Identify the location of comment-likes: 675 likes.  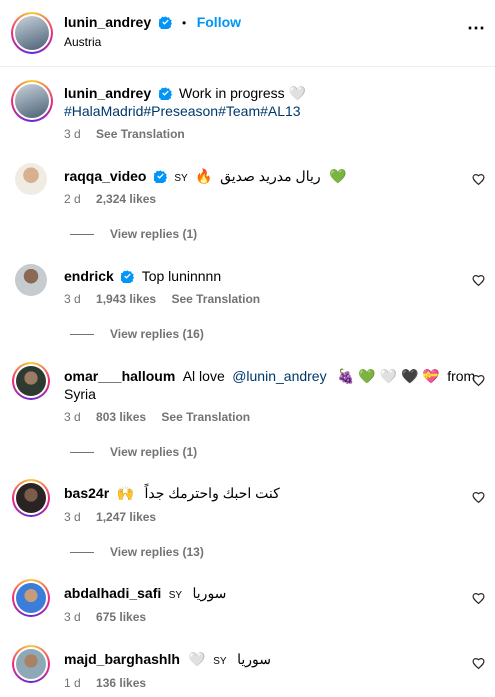
(121, 617).